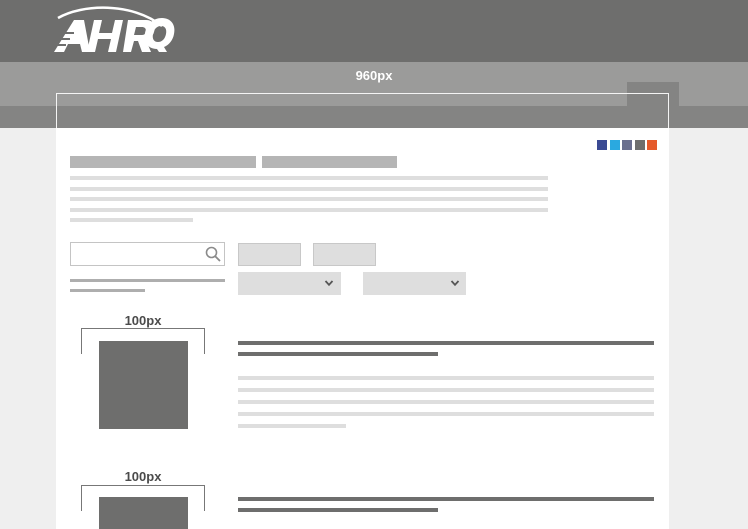 This screenshot has width=748, height=529. What do you see at coordinates (362, 113) in the screenshot?
I see `content-width-outline` at bounding box center [362, 113].